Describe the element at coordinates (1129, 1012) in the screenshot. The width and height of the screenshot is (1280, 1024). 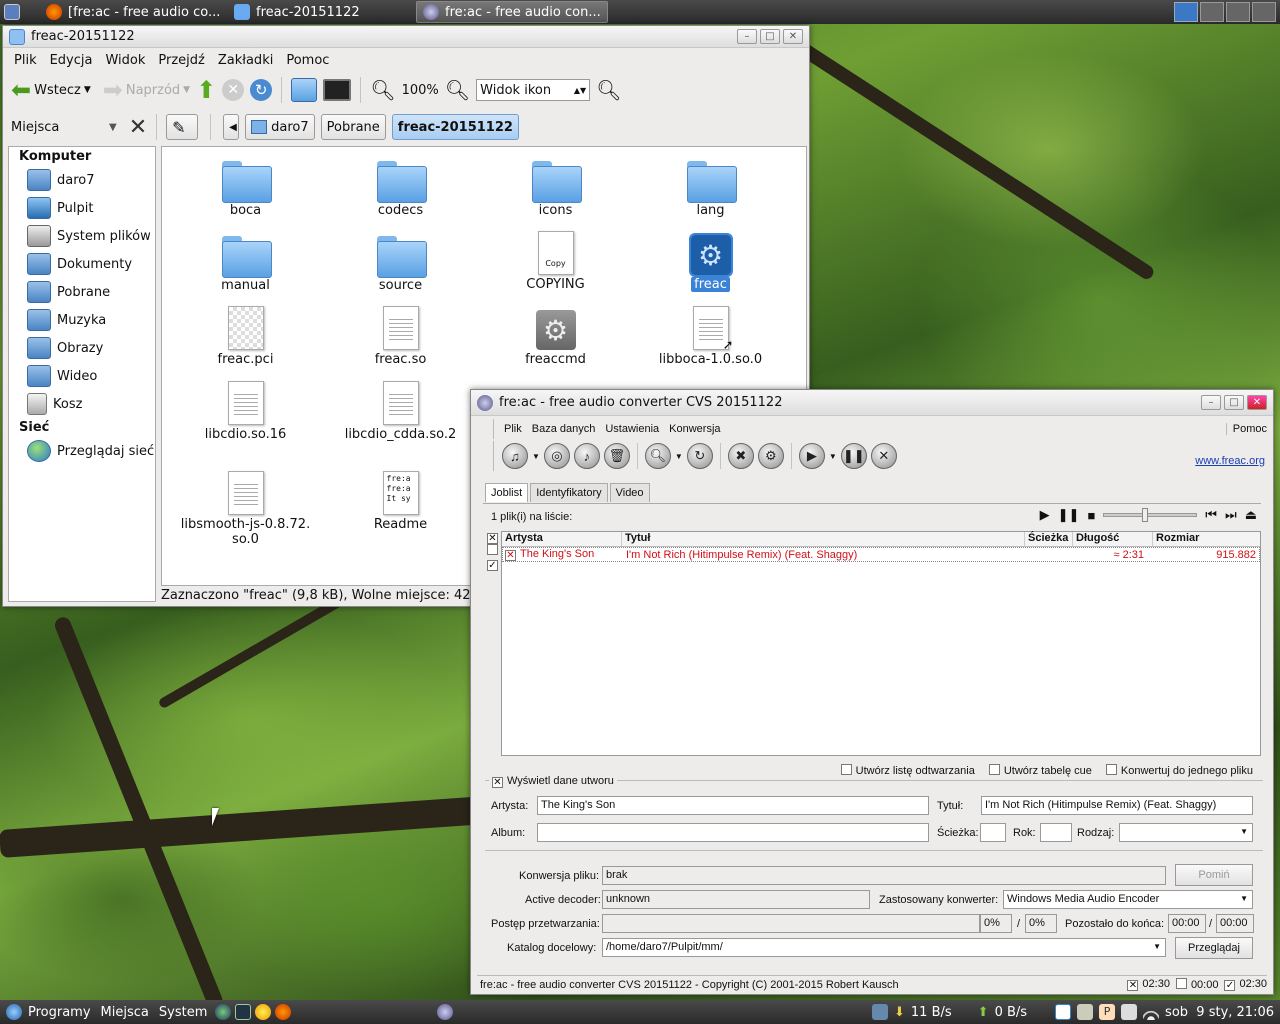
I see `volume-icon` at that location.